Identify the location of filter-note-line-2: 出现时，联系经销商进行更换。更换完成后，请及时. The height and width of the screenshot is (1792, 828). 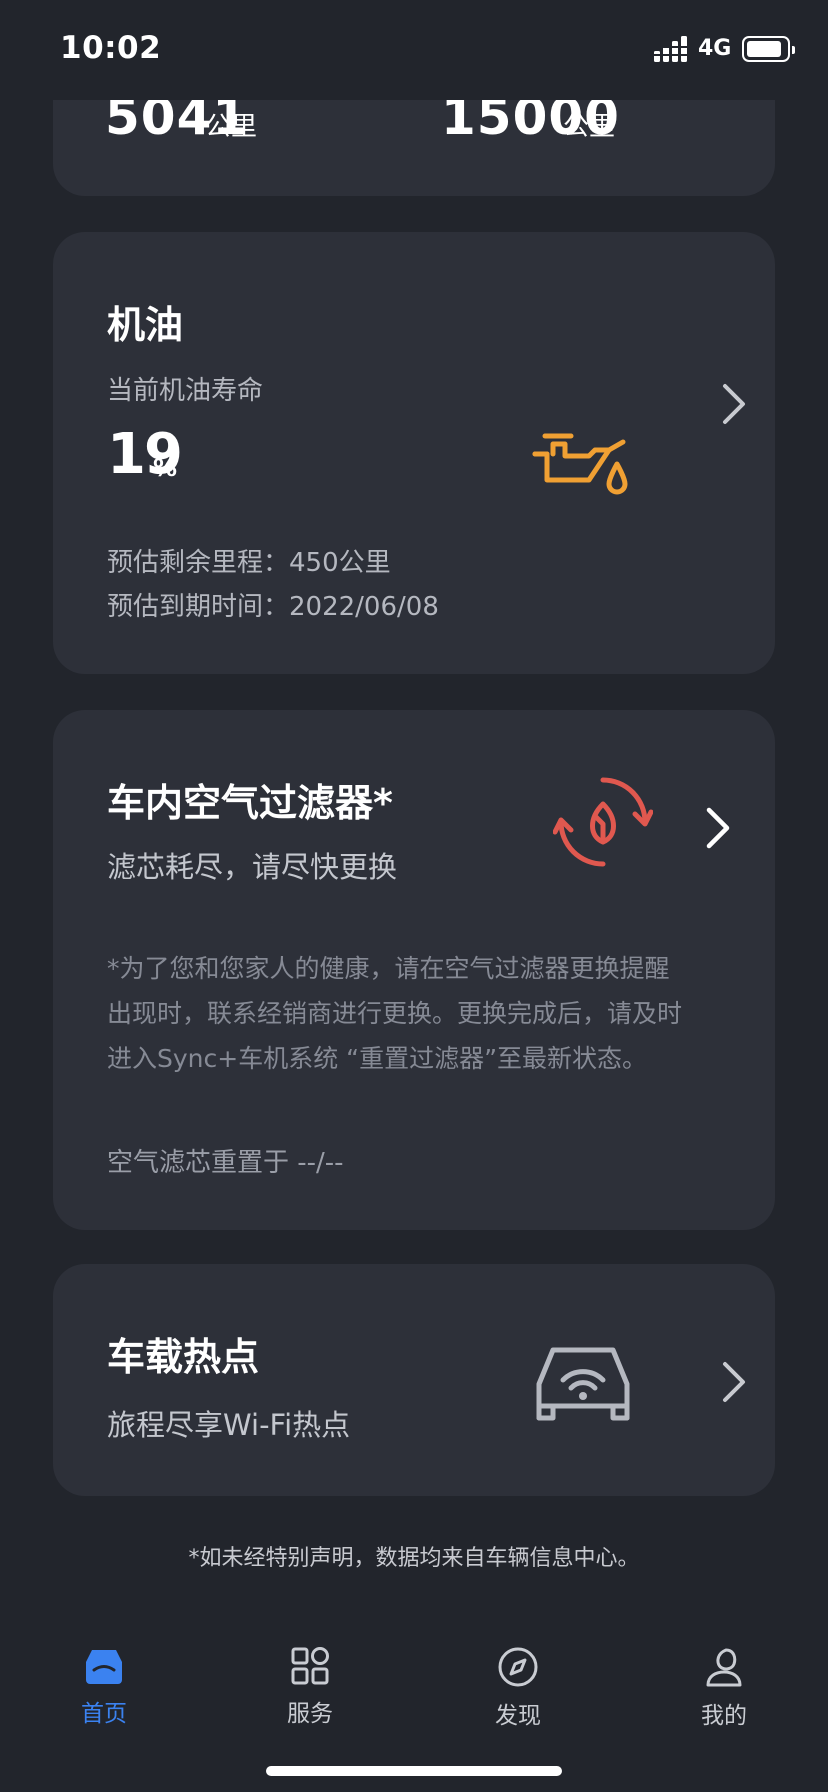
(395, 1013).